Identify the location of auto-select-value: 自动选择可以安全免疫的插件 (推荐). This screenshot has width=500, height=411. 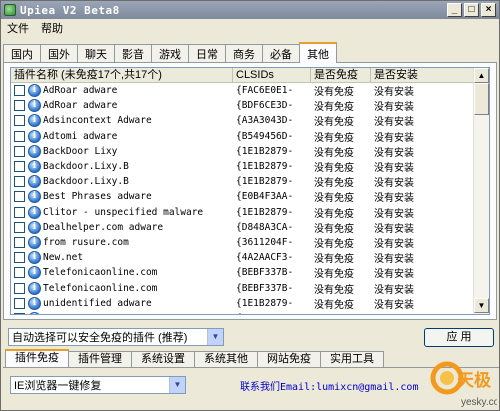
(100, 338).